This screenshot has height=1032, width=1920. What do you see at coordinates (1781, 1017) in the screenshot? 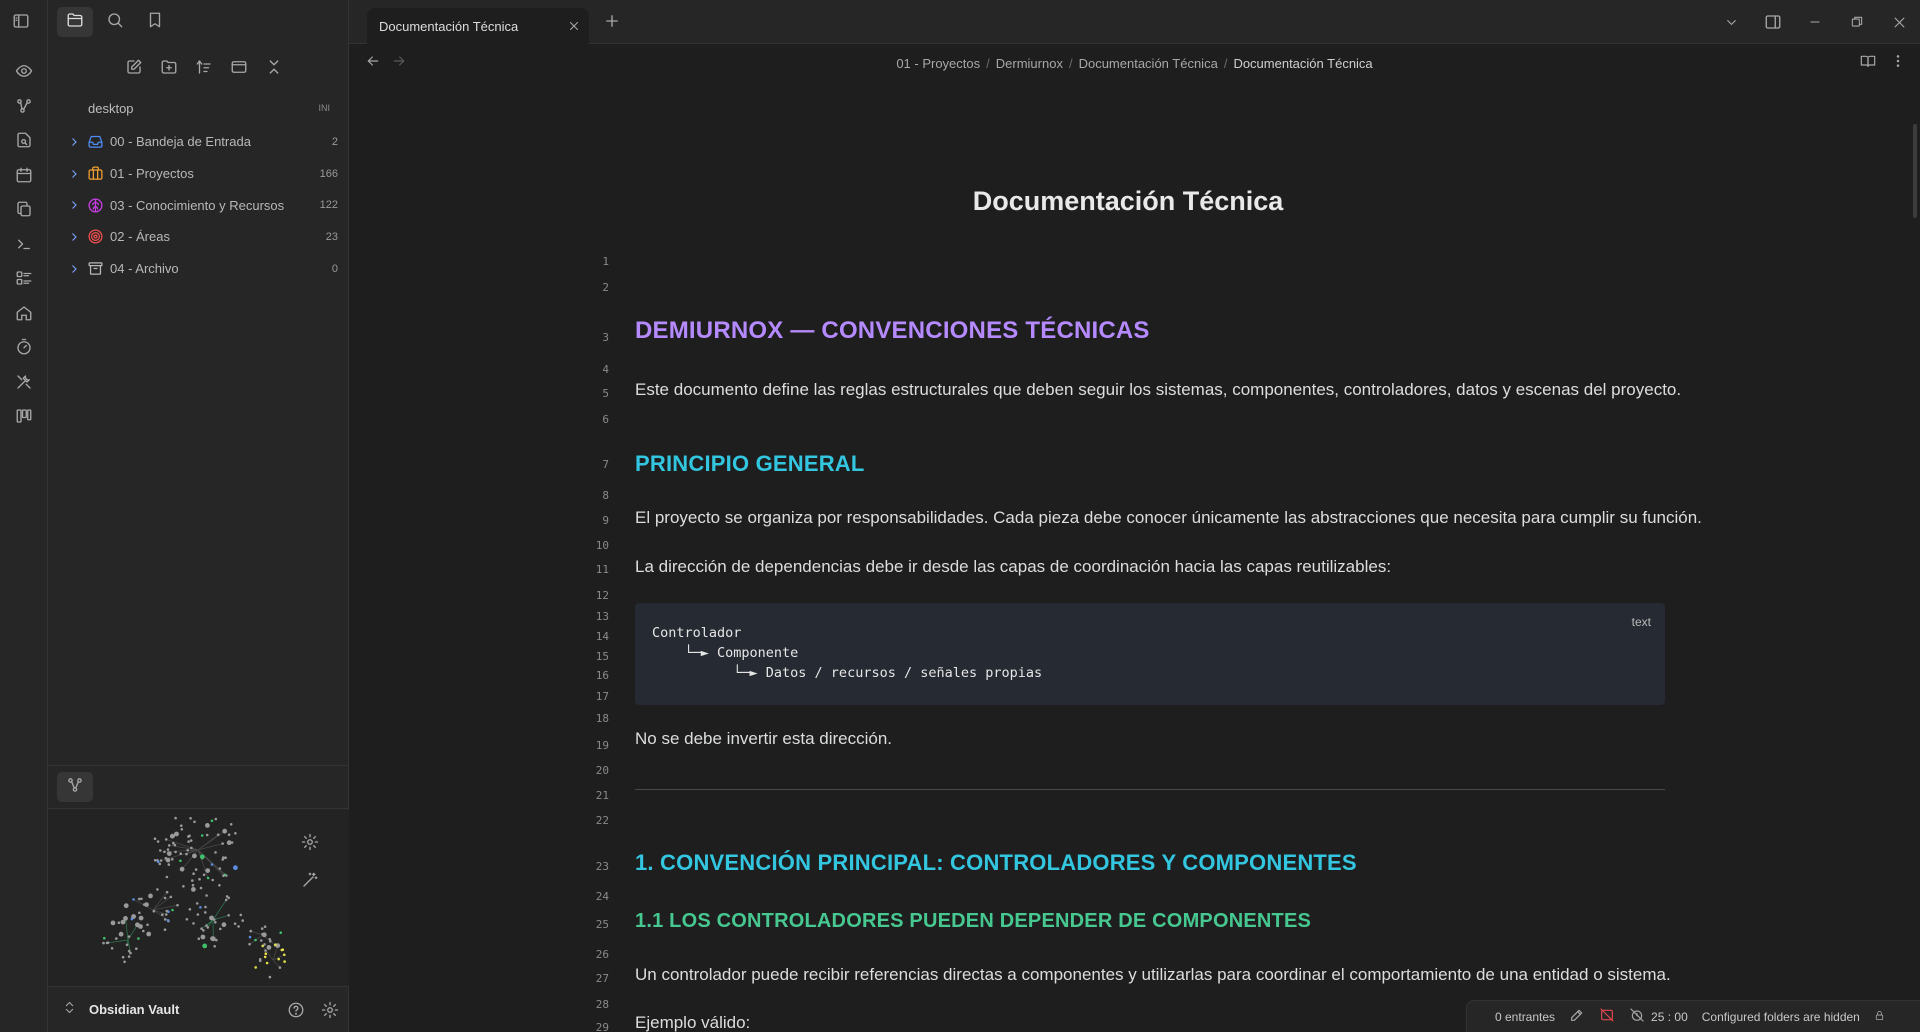
I see `hidden-folders-notice: Configured folders are hidden` at bounding box center [1781, 1017].